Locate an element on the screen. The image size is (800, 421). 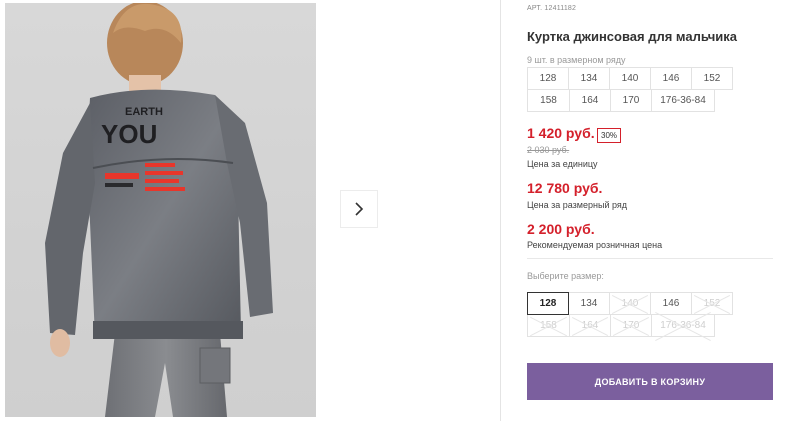
chevron-right-icon is located at coordinates (359, 209).